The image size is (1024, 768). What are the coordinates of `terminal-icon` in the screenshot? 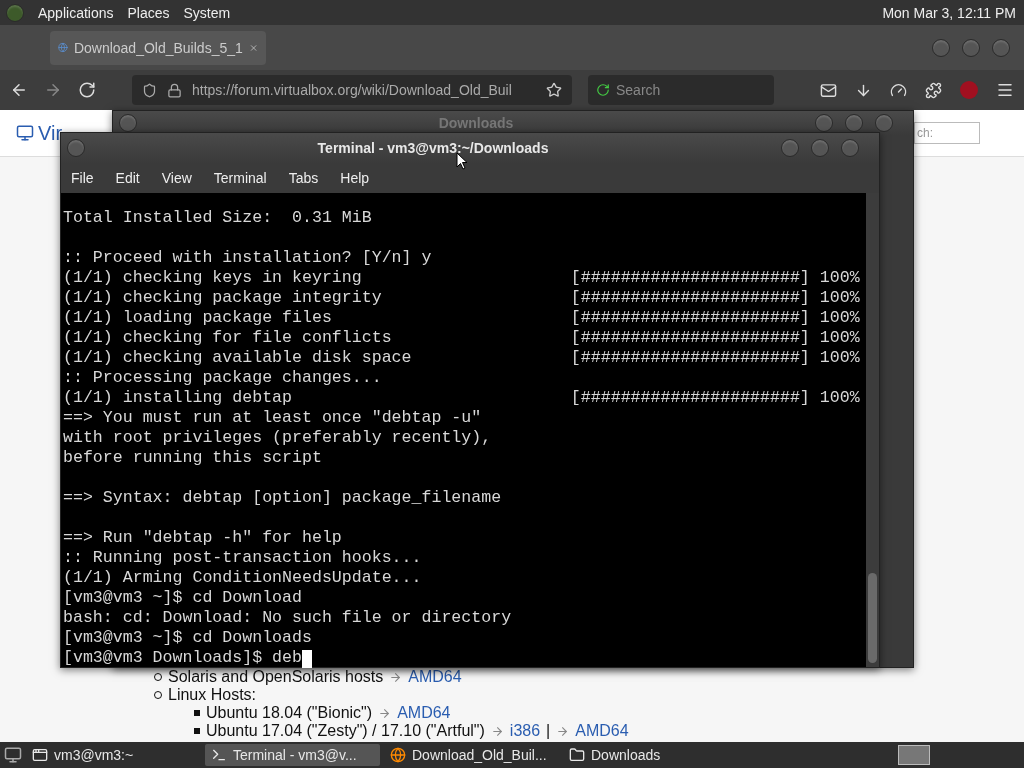 It's located at (219, 755).